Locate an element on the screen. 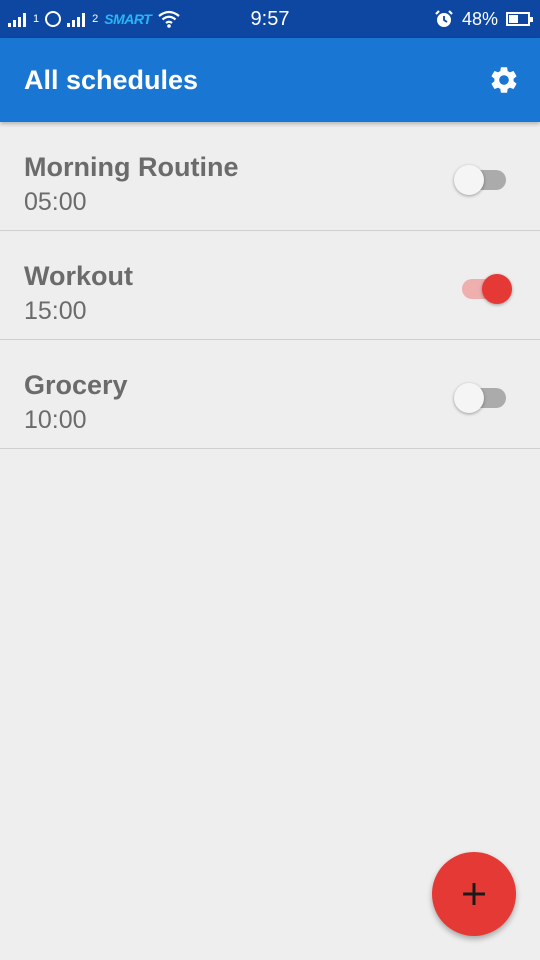 This screenshot has width=540, height=960. alarm-icon is located at coordinates (444, 18).